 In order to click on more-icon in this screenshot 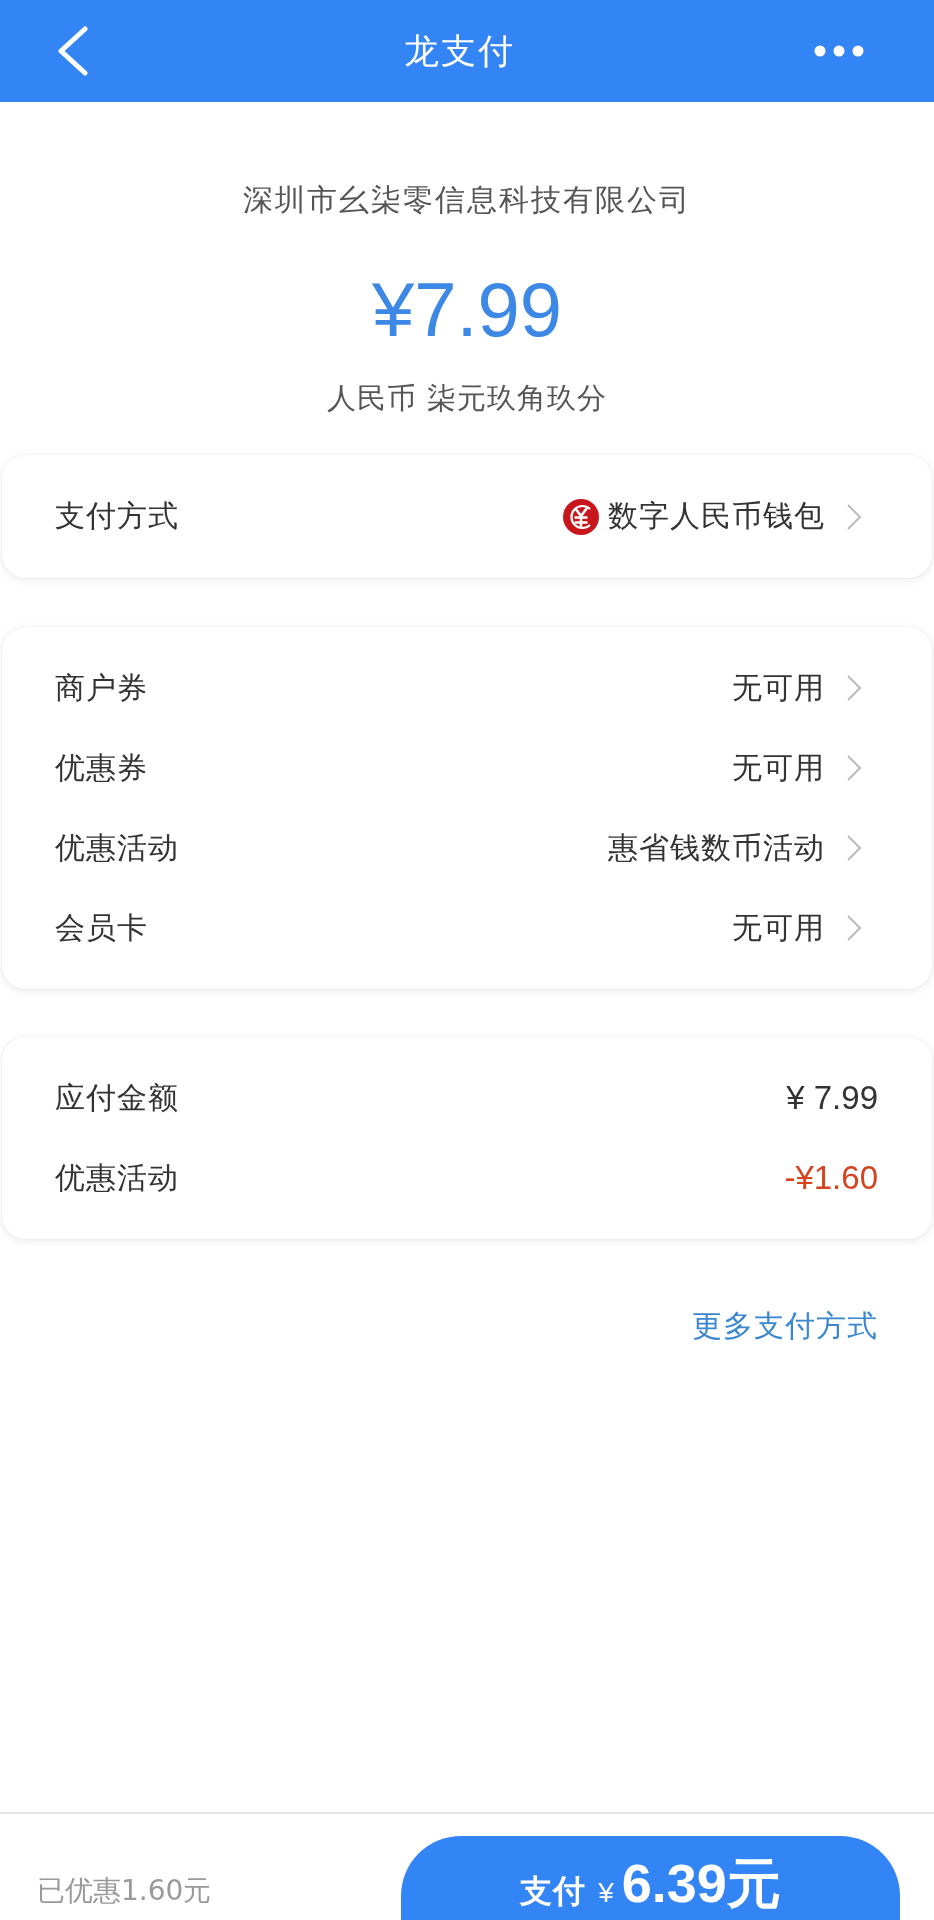, I will do `click(839, 51)`.